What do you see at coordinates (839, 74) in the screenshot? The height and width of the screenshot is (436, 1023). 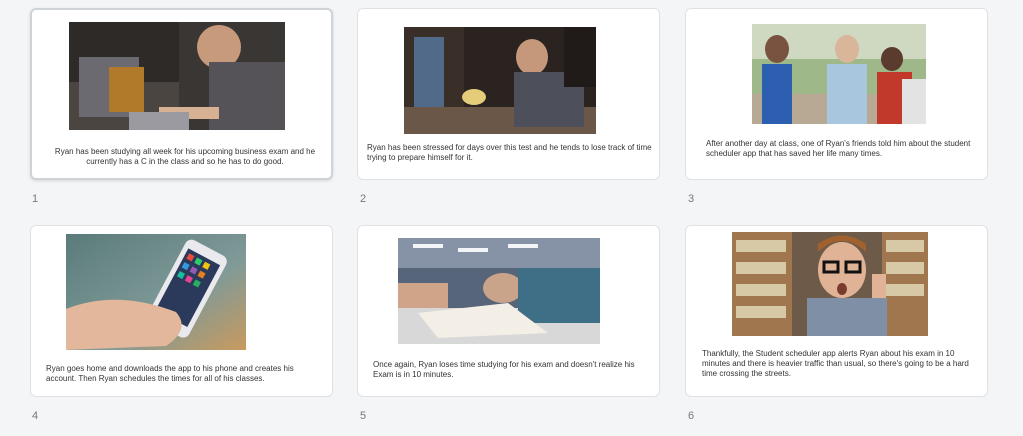 I see `frame-3-image` at bounding box center [839, 74].